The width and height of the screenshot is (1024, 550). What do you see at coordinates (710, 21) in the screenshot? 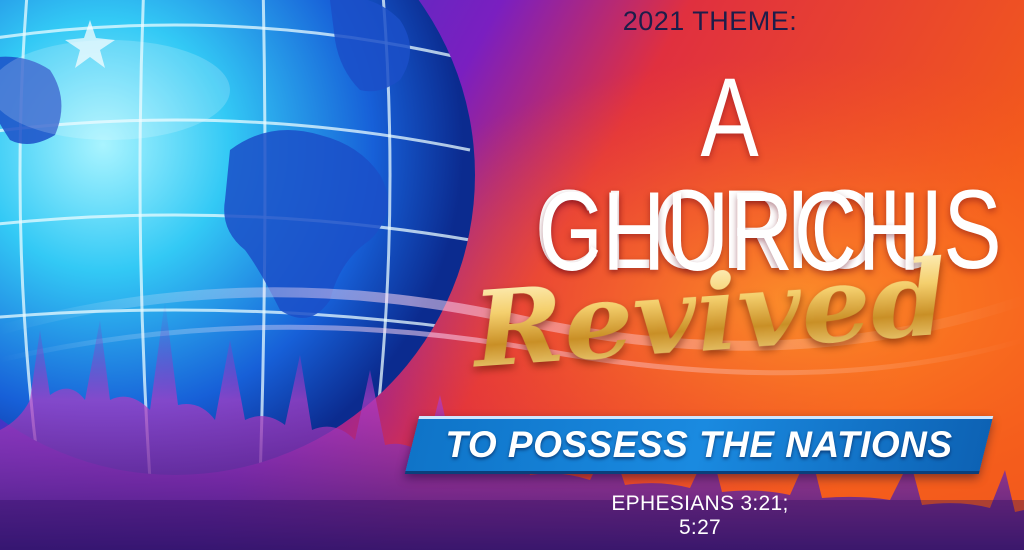
I see `theme-label: 2021 THEME:` at bounding box center [710, 21].